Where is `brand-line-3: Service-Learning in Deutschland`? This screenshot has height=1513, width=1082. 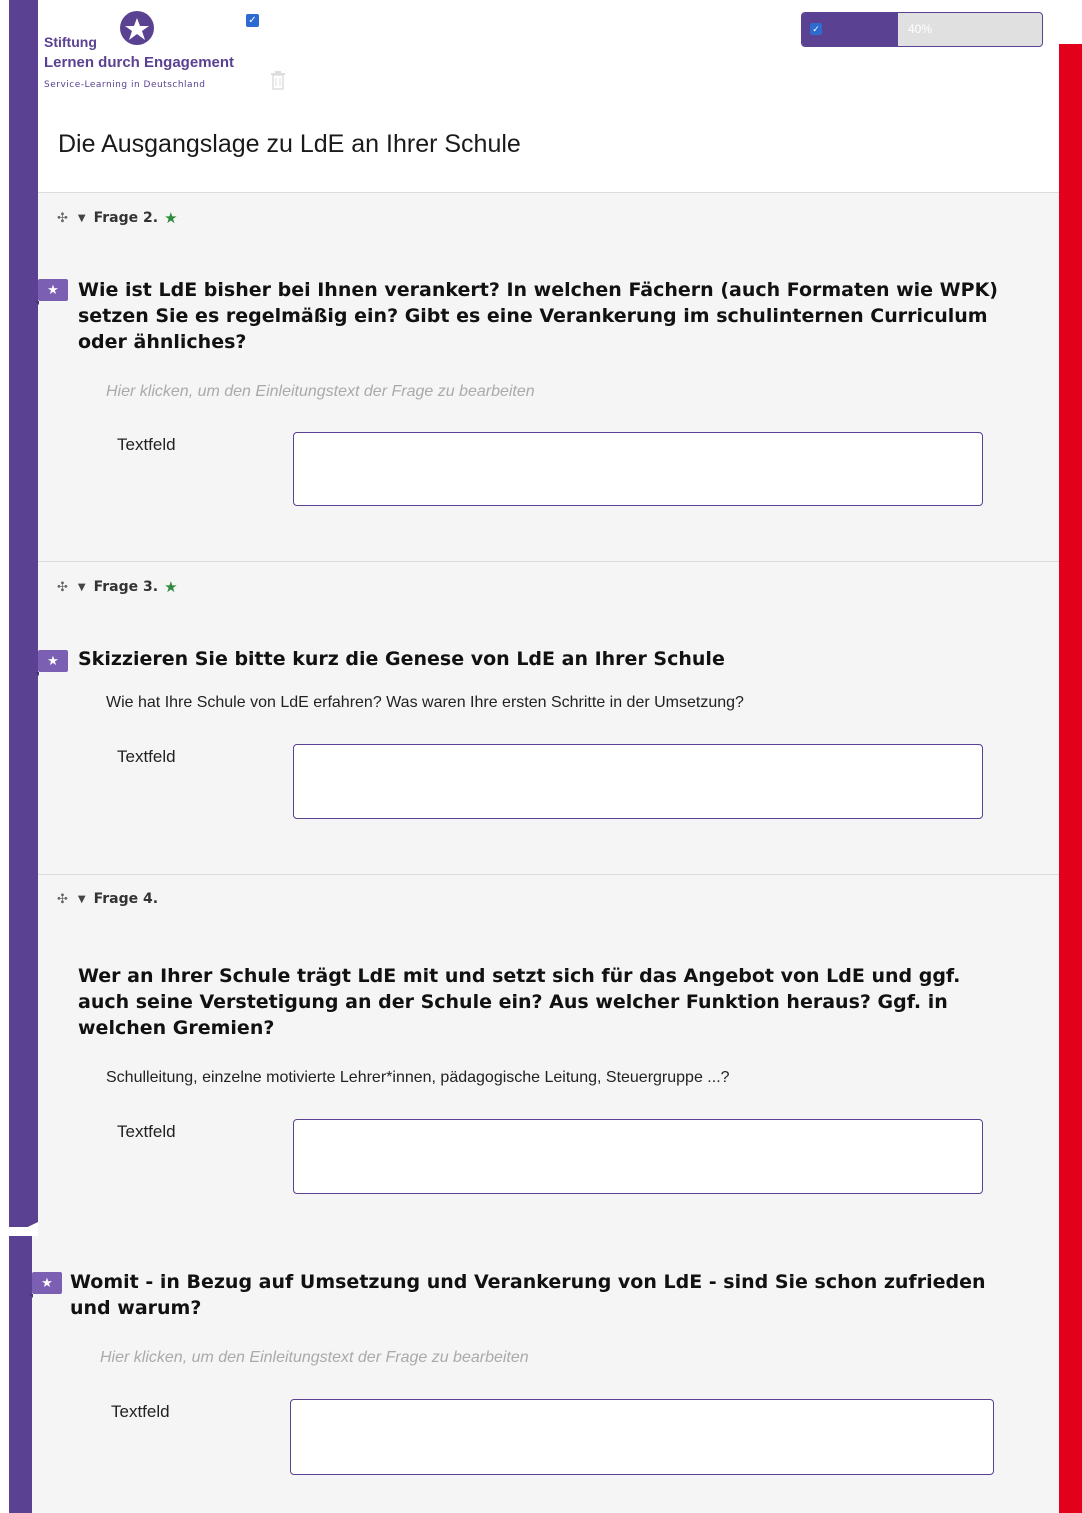 brand-line-3: Service-Learning in Deutschland is located at coordinates (125, 85).